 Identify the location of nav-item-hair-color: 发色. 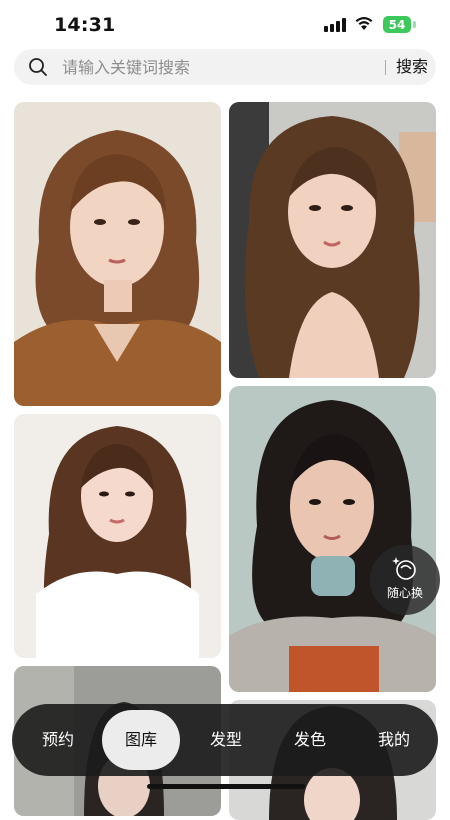
(310, 740).